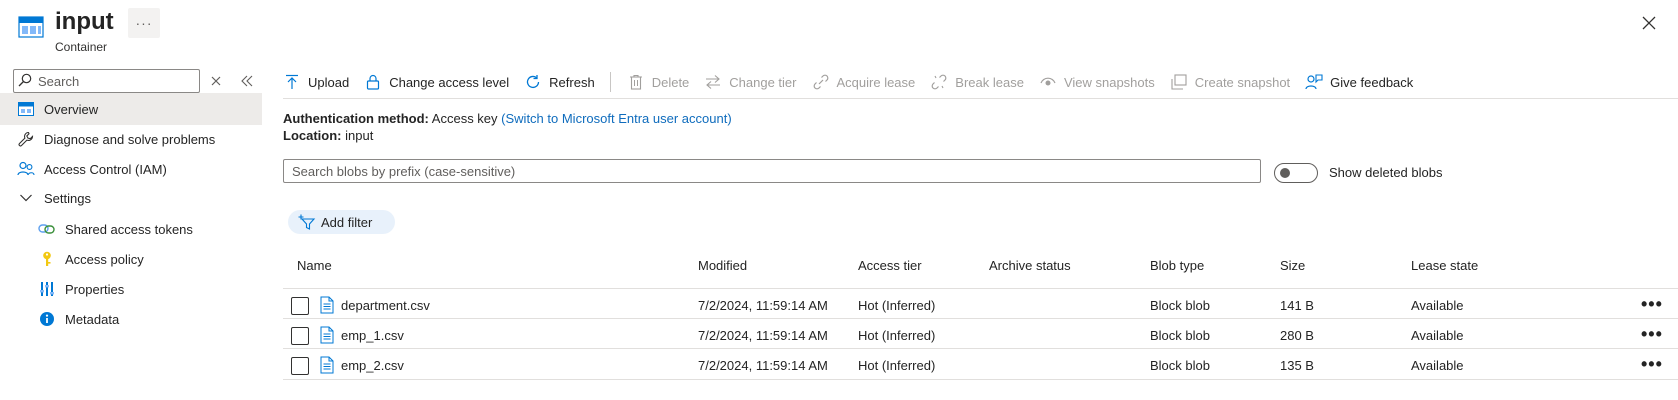  Describe the element at coordinates (1314, 82) in the screenshot. I see `feedback-icon` at that location.